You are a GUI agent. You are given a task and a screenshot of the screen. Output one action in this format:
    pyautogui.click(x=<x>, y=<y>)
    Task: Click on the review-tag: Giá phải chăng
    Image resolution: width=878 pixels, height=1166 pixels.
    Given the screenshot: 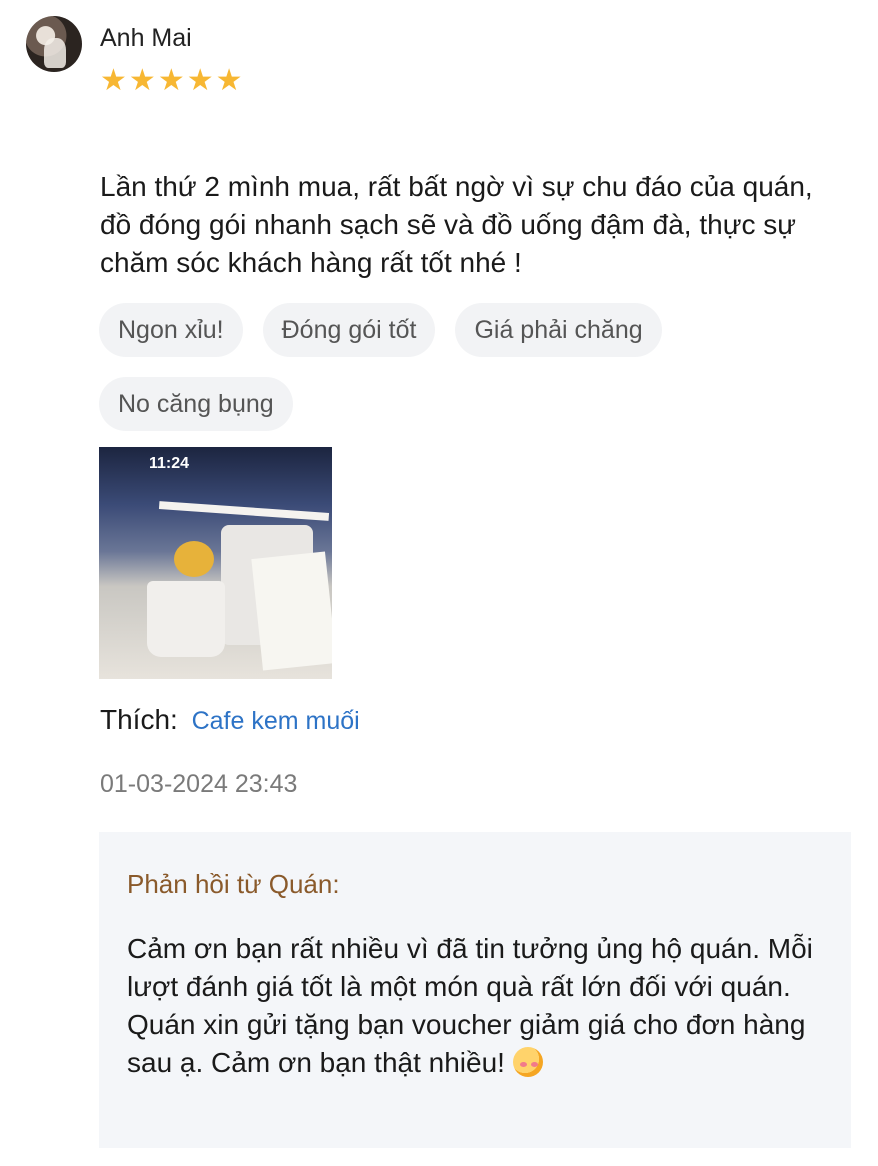 What is the action you would take?
    pyautogui.click(x=558, y=330)
    